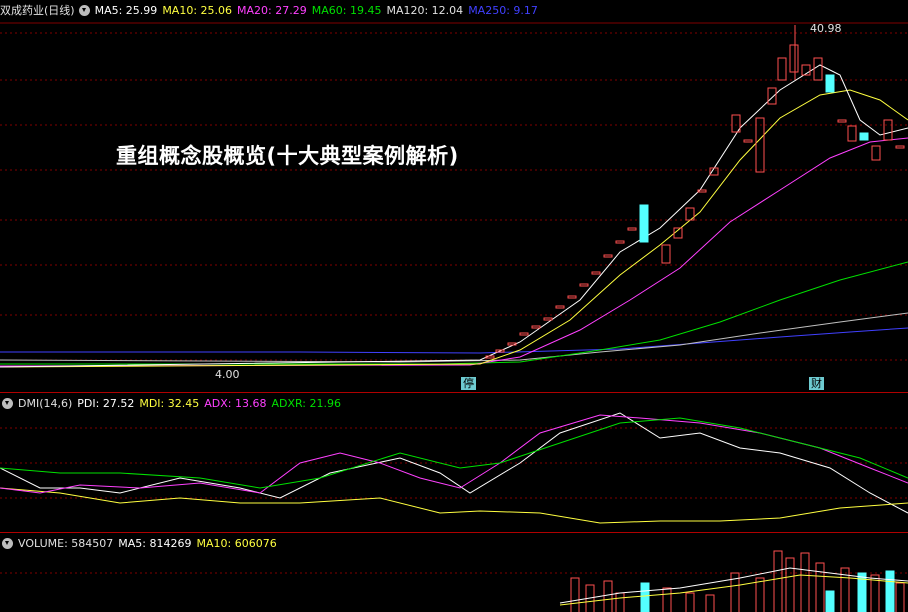 This screenshot has height=612, width=908. What do you see at coordinates (454, 572) in the screenshot?
I see `volume-panel: VOLUME: 584507 MA5: 814269 MA10: 606076` at bounding box center [454, 572].